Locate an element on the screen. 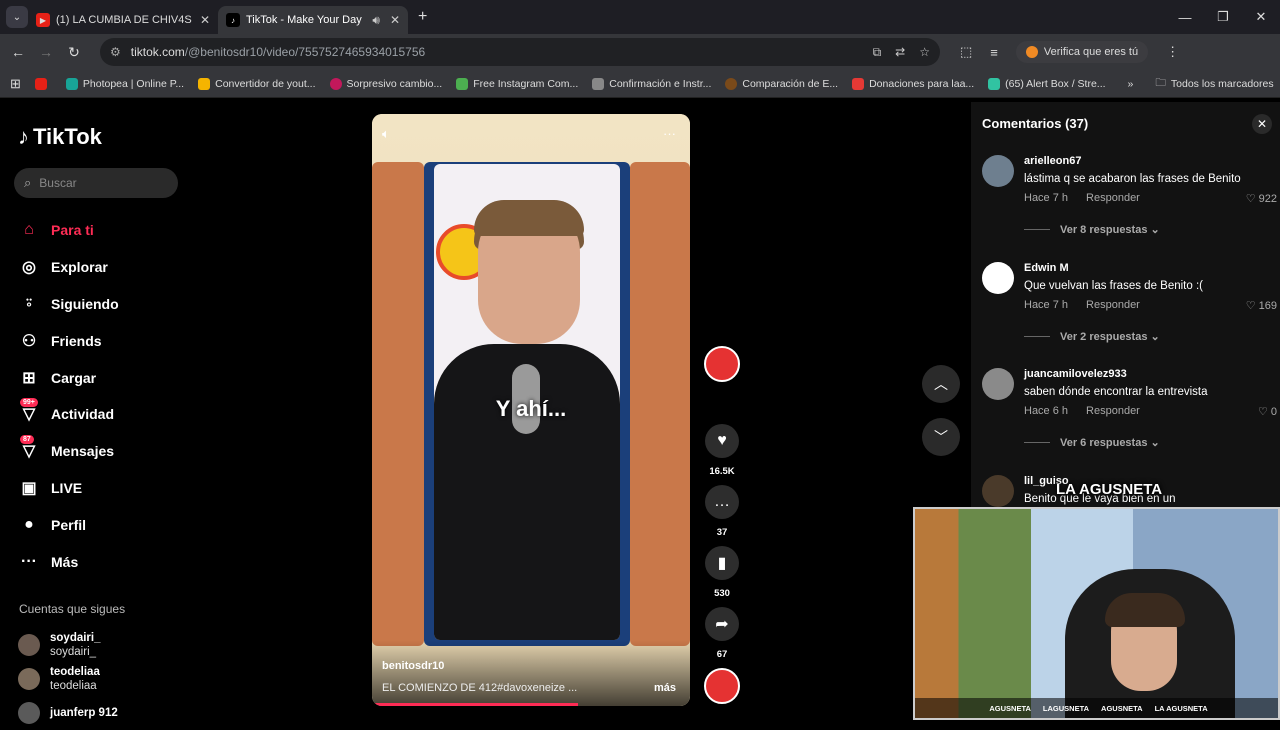  forward-icon: → is located at coordinates (46, 52).